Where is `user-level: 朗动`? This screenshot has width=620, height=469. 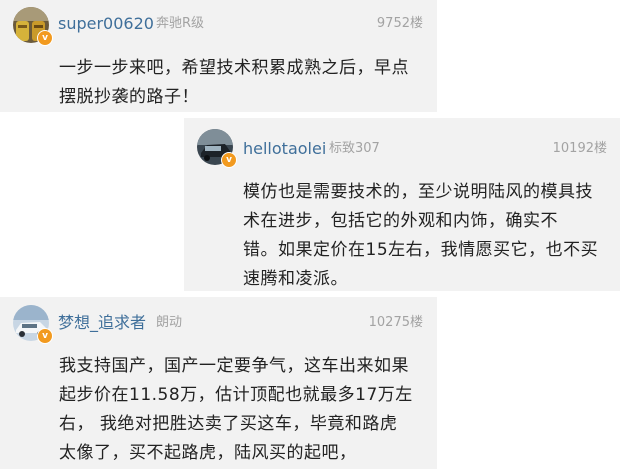
user-level: 朗动 is located at coordinates (169, 322).